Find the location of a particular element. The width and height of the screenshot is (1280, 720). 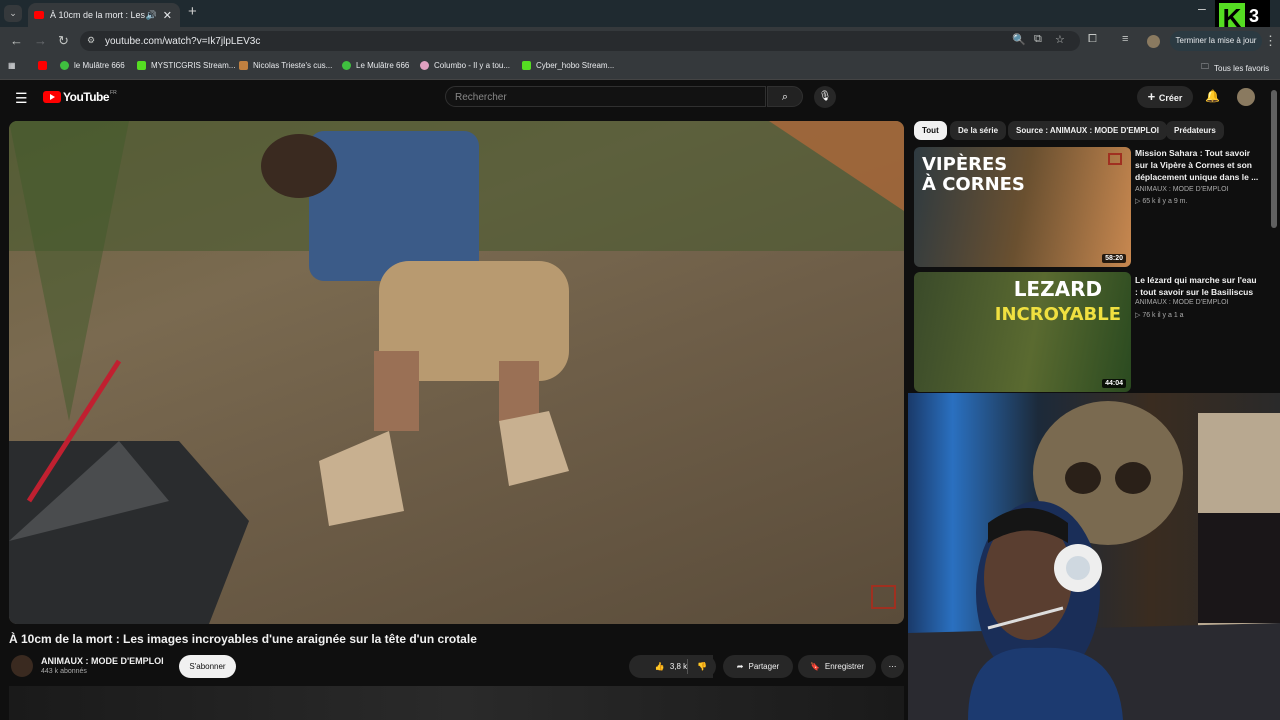

chip-predators: Prédateurs is located at coordinates (1195, 130).